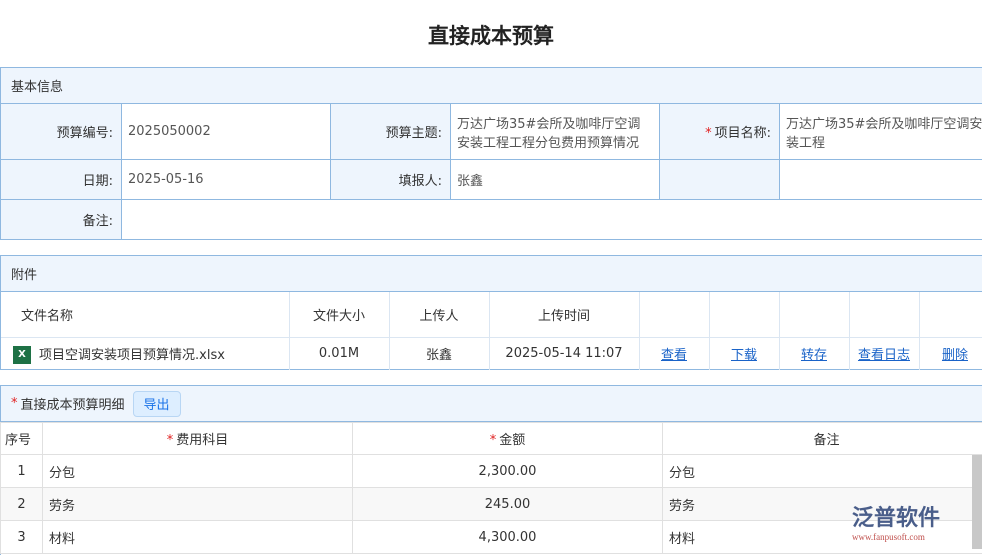  I want to click on scrollbar, so click(977, 502).